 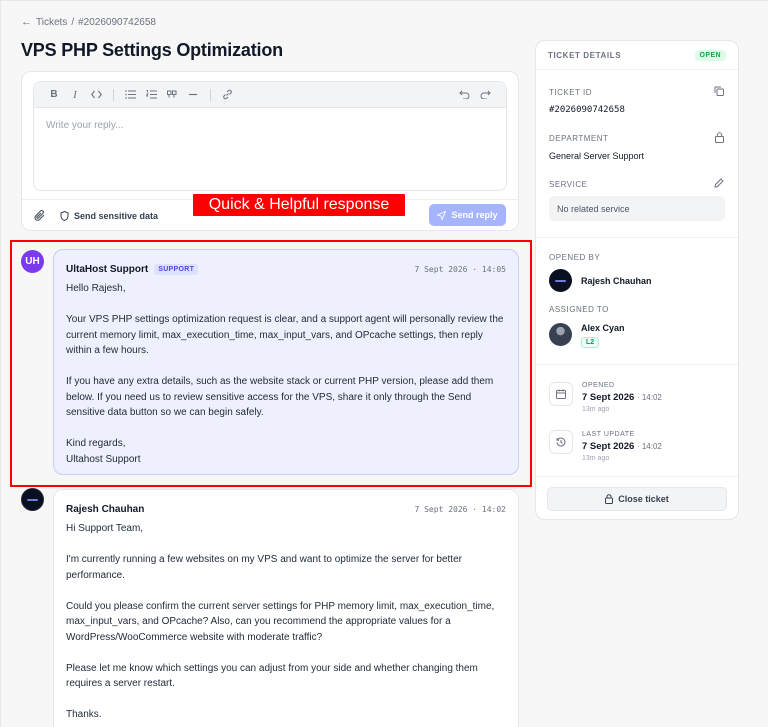 I want to click on send-sensitive-data-button: Send sensitive data, so click(x=109, y=215).